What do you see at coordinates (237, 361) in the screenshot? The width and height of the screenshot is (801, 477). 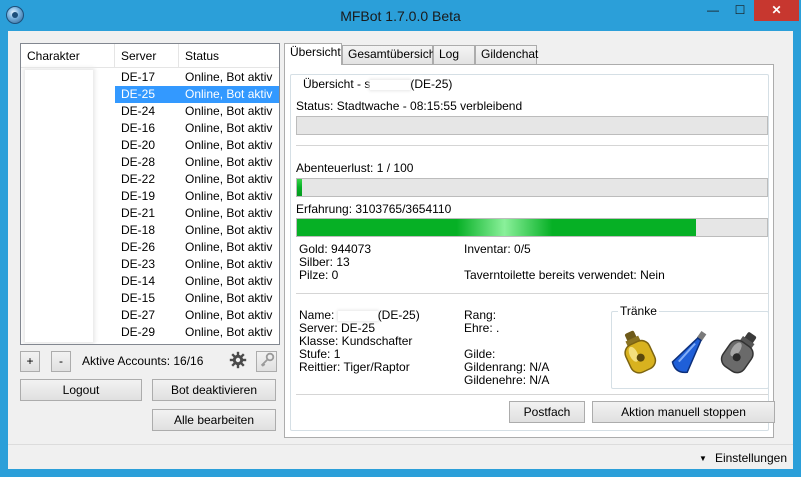 I see `gear-icon` at bounding box center [237, 361].